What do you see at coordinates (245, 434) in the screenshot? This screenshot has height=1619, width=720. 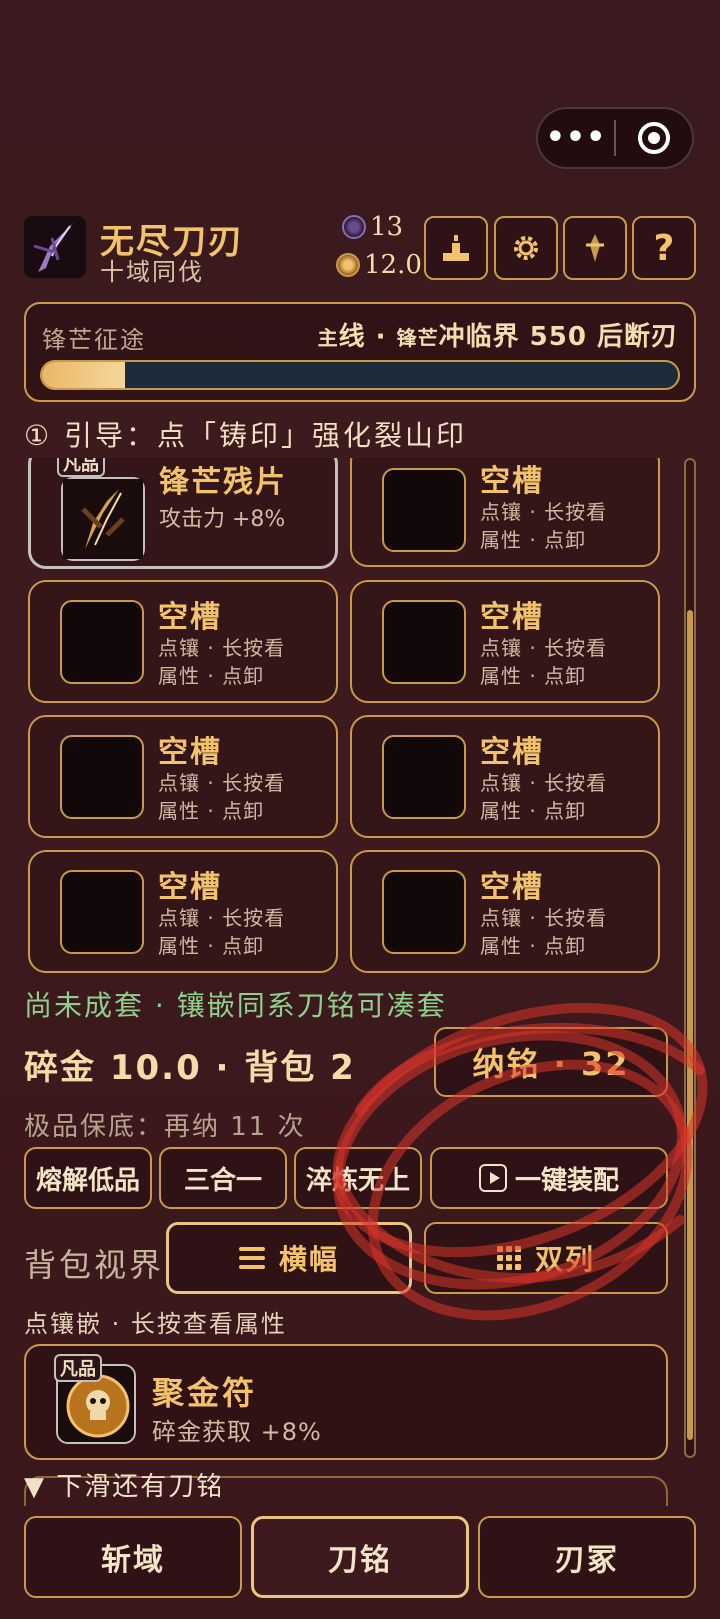 I see `guide-tip: ① 引导：点「铸印」强化裂山印` at bounding box center [245, 434].